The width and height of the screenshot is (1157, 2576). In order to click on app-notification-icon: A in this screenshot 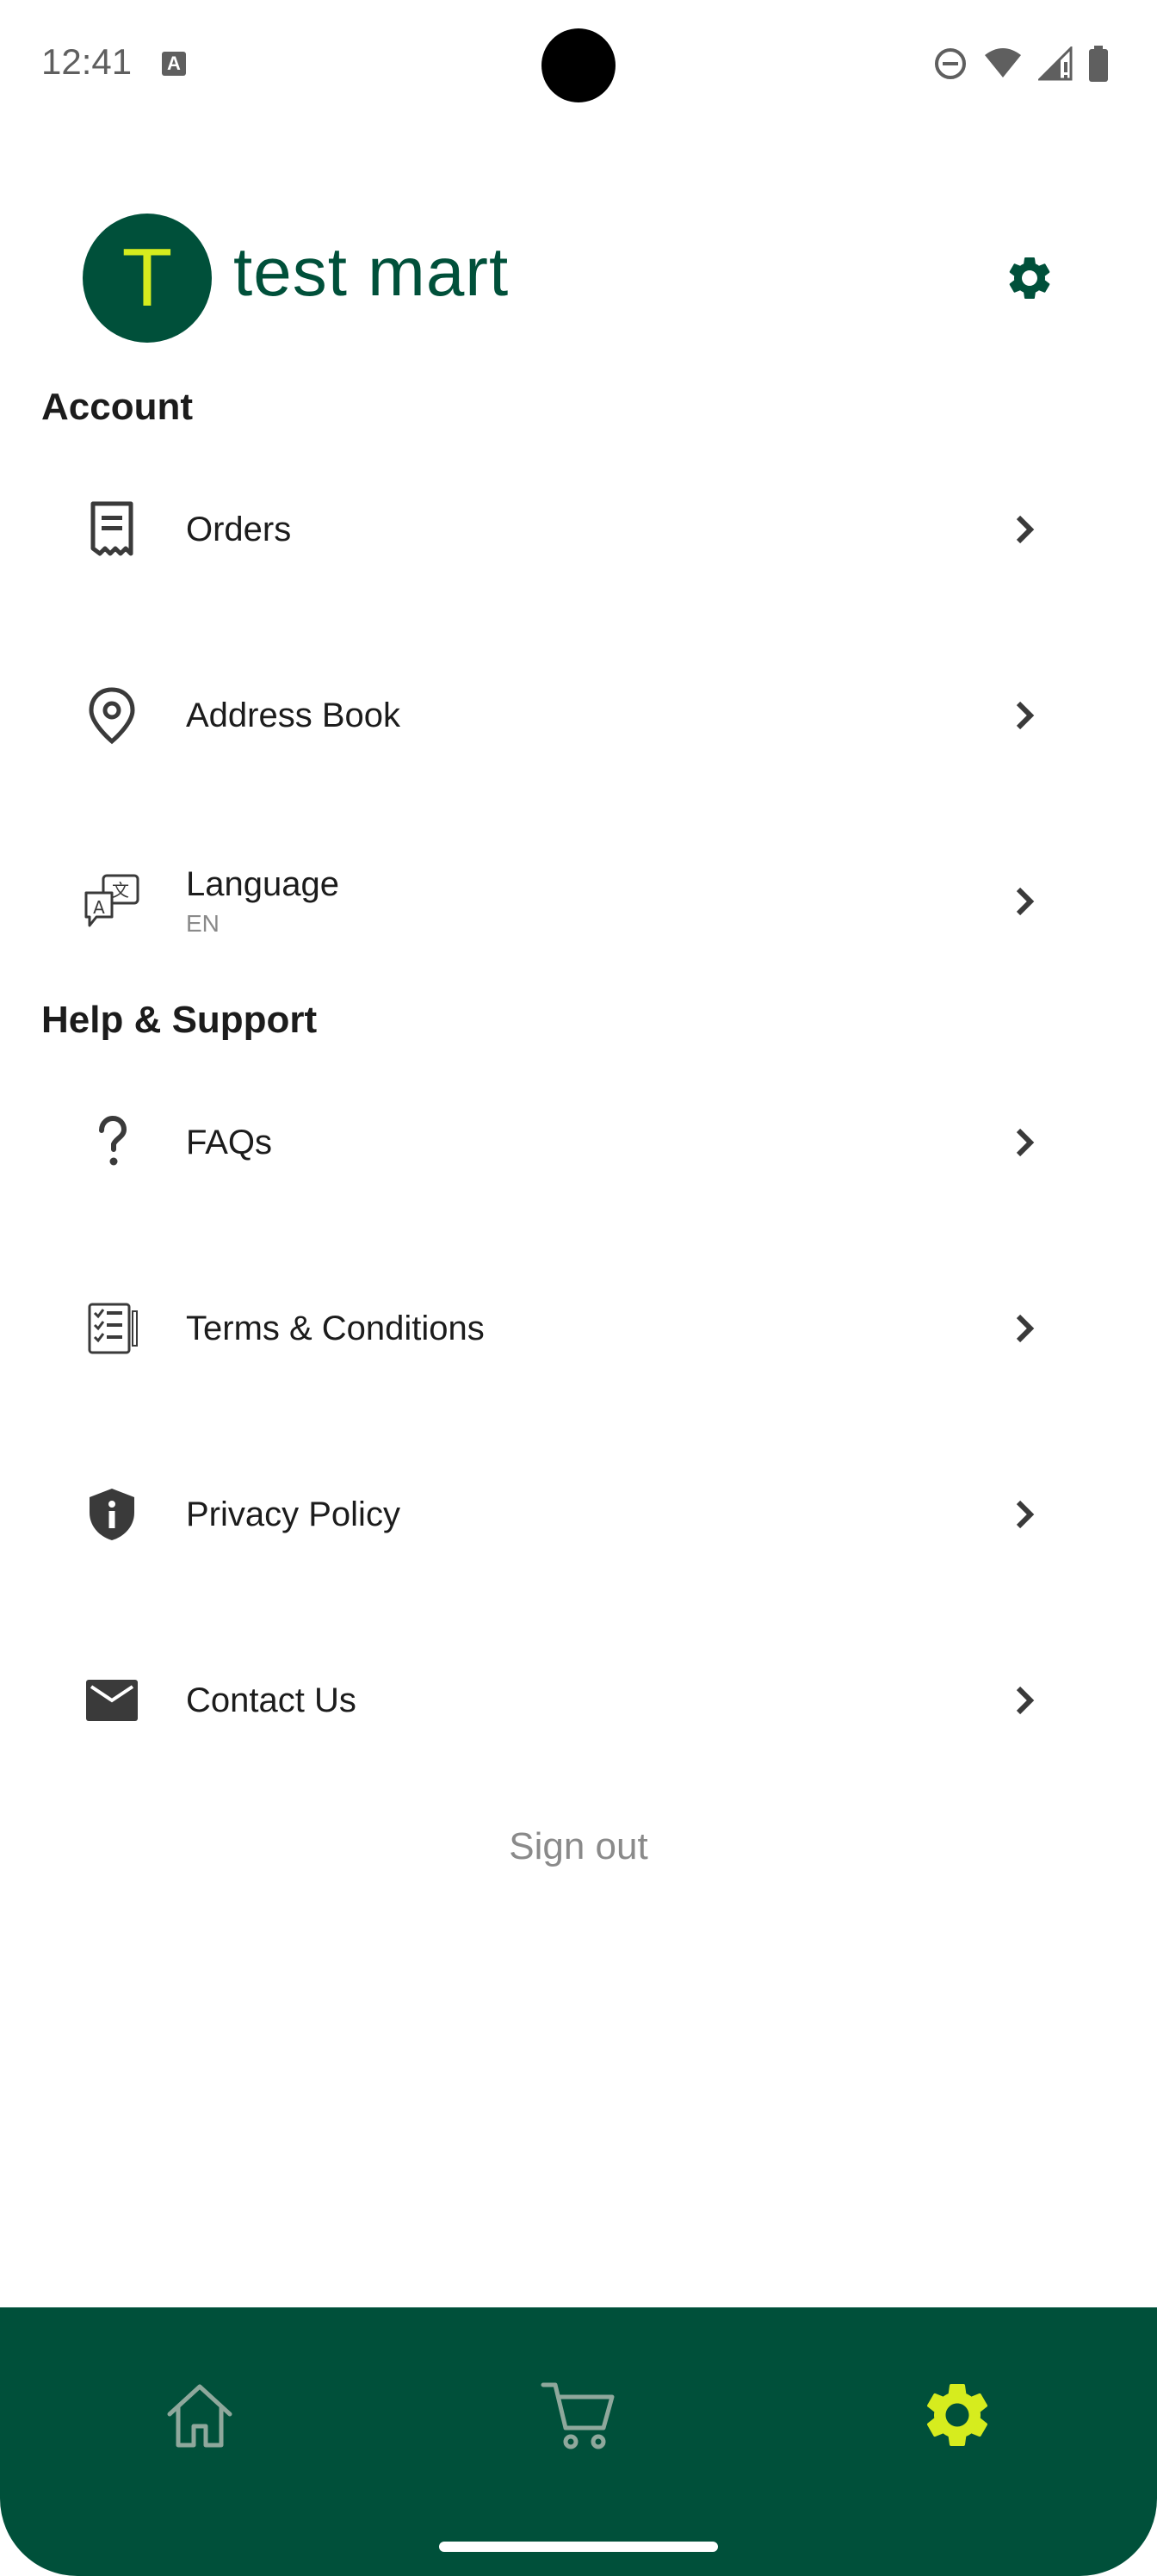, I will do `click(174, 64)`.